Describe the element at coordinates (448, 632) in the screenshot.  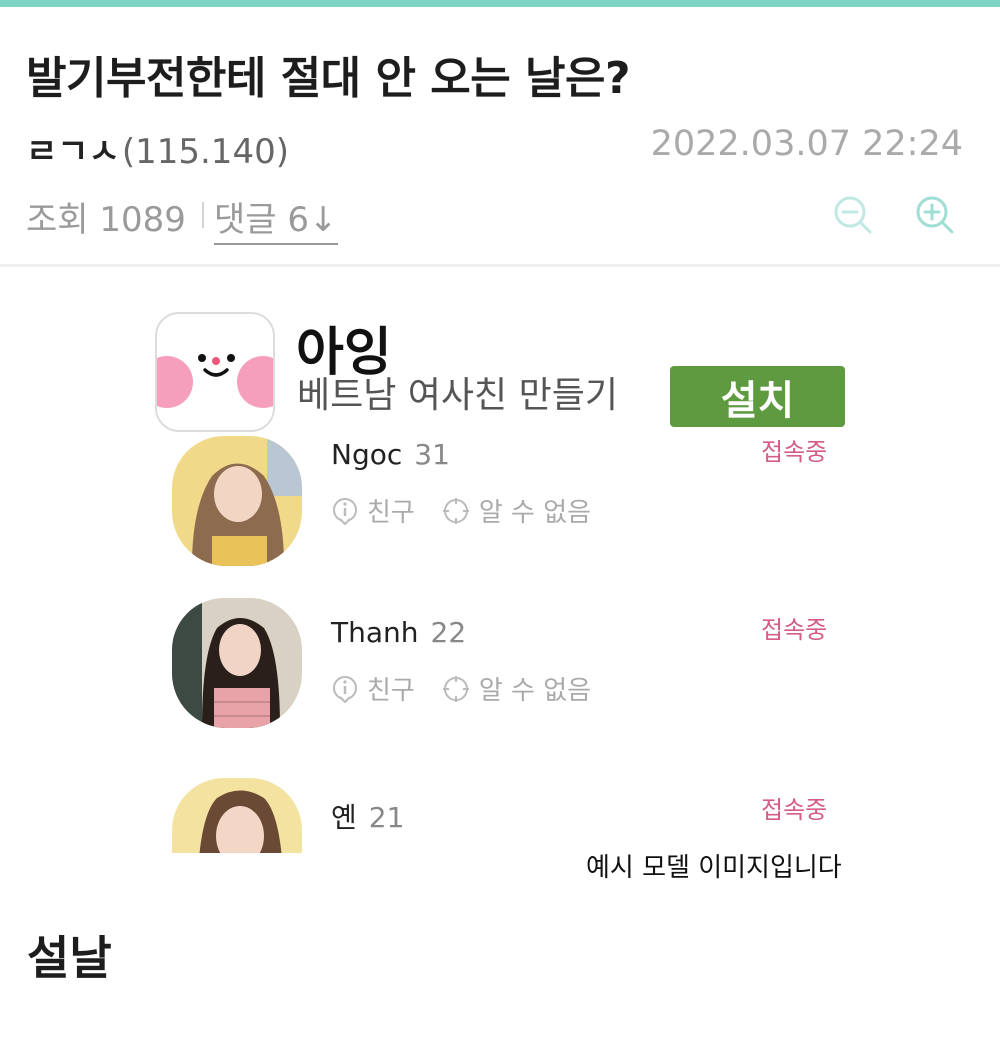
I see `profile-age: 22` at that location.